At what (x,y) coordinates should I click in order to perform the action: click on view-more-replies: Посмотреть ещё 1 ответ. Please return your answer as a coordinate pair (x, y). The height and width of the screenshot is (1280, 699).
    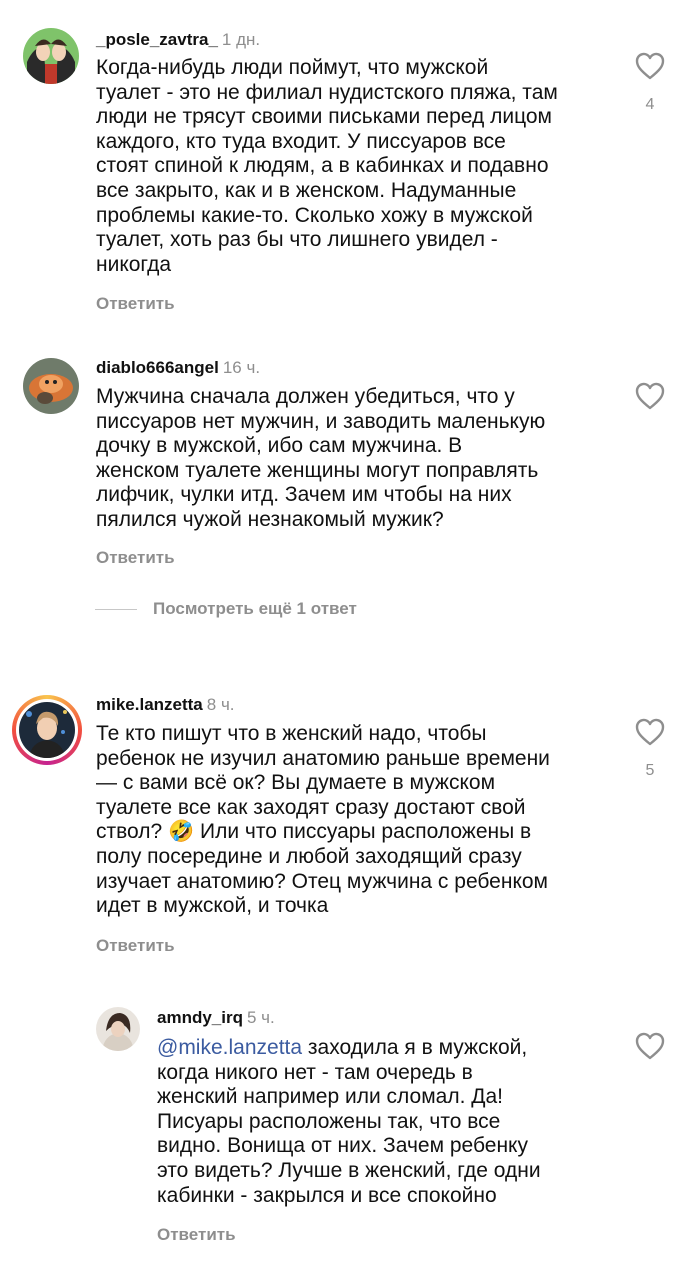
    Looking at the image, I should click on (226, 609).